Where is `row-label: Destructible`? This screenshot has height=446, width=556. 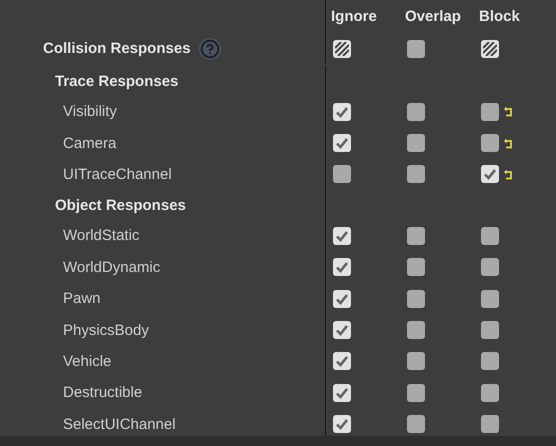
row-label: Destructible is located at coordinates (102, 393).